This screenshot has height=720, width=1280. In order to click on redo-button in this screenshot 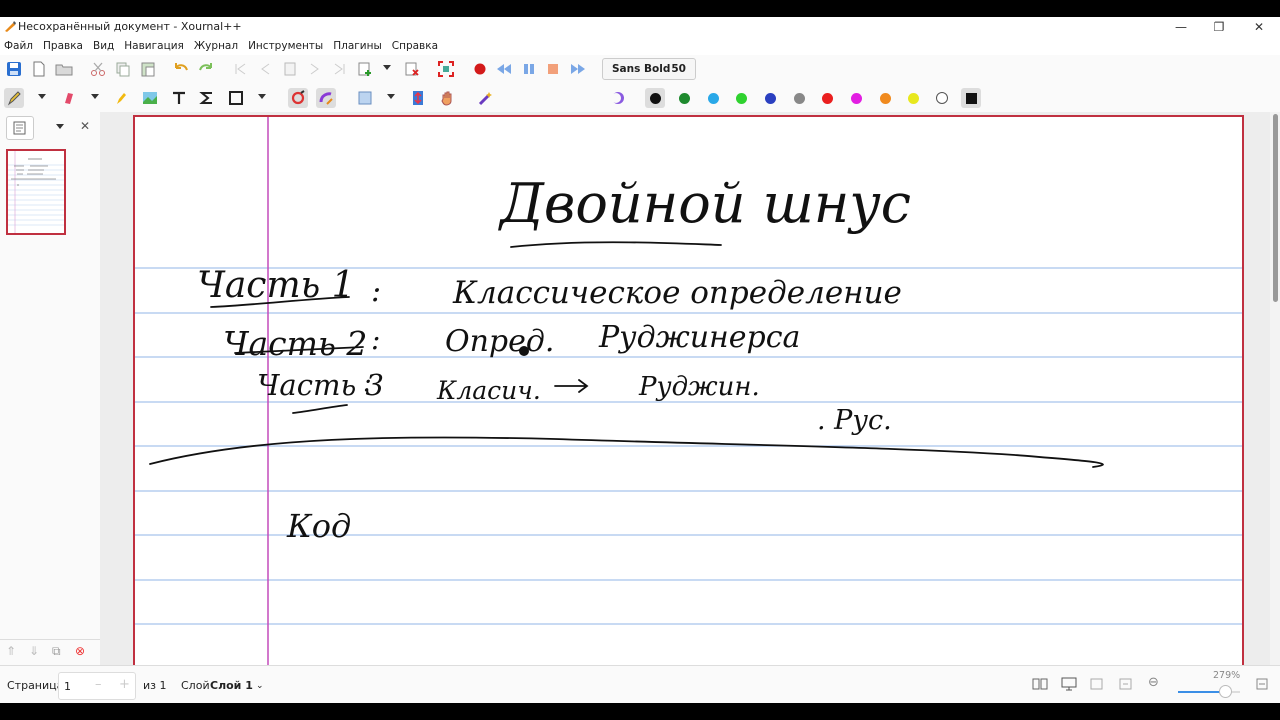, I will do `click(206, 69)`.